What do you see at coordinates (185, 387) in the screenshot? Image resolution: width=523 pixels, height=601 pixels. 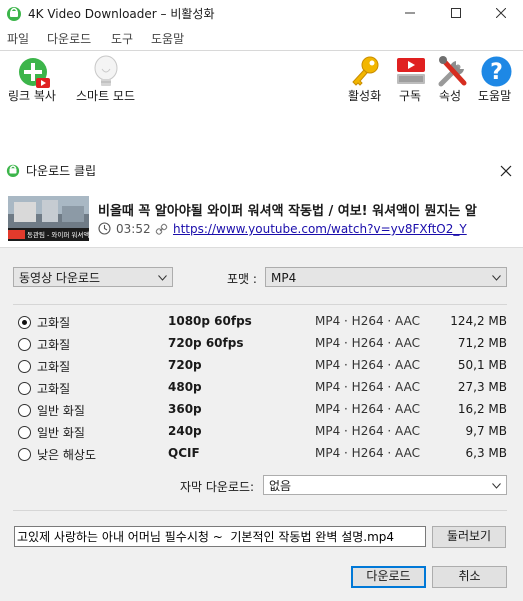 I see `quality-resolution: 480p` at bounding box center [185, 387].